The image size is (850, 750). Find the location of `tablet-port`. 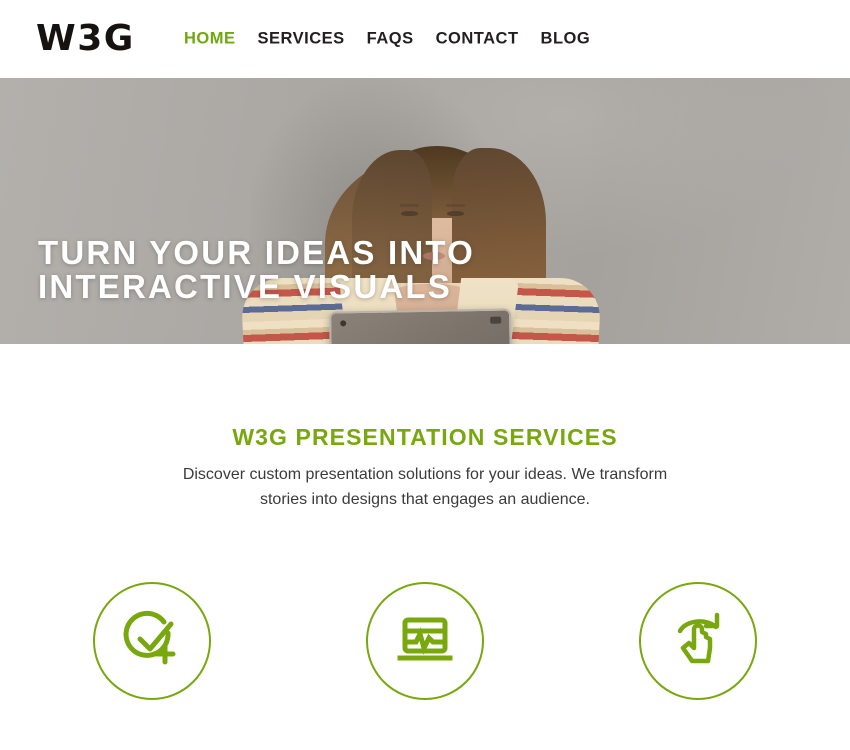

tablet-port is located at coordinates (496, 320).